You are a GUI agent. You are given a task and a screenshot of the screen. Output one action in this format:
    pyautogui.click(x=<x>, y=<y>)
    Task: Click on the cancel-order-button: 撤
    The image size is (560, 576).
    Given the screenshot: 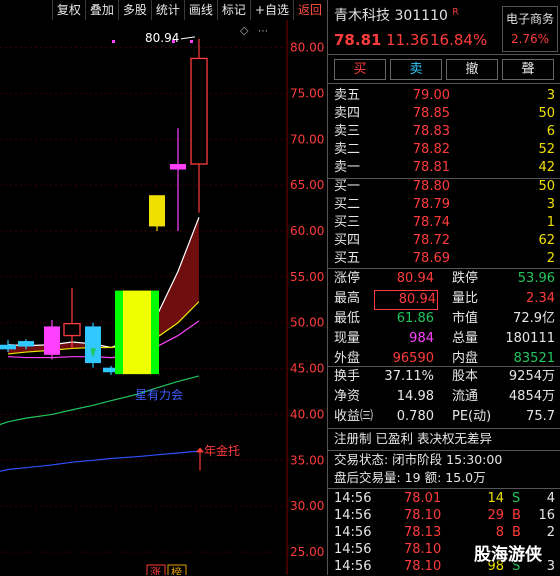 What is the action you would take?
    pyautogui.click(x=472, y=69)
    